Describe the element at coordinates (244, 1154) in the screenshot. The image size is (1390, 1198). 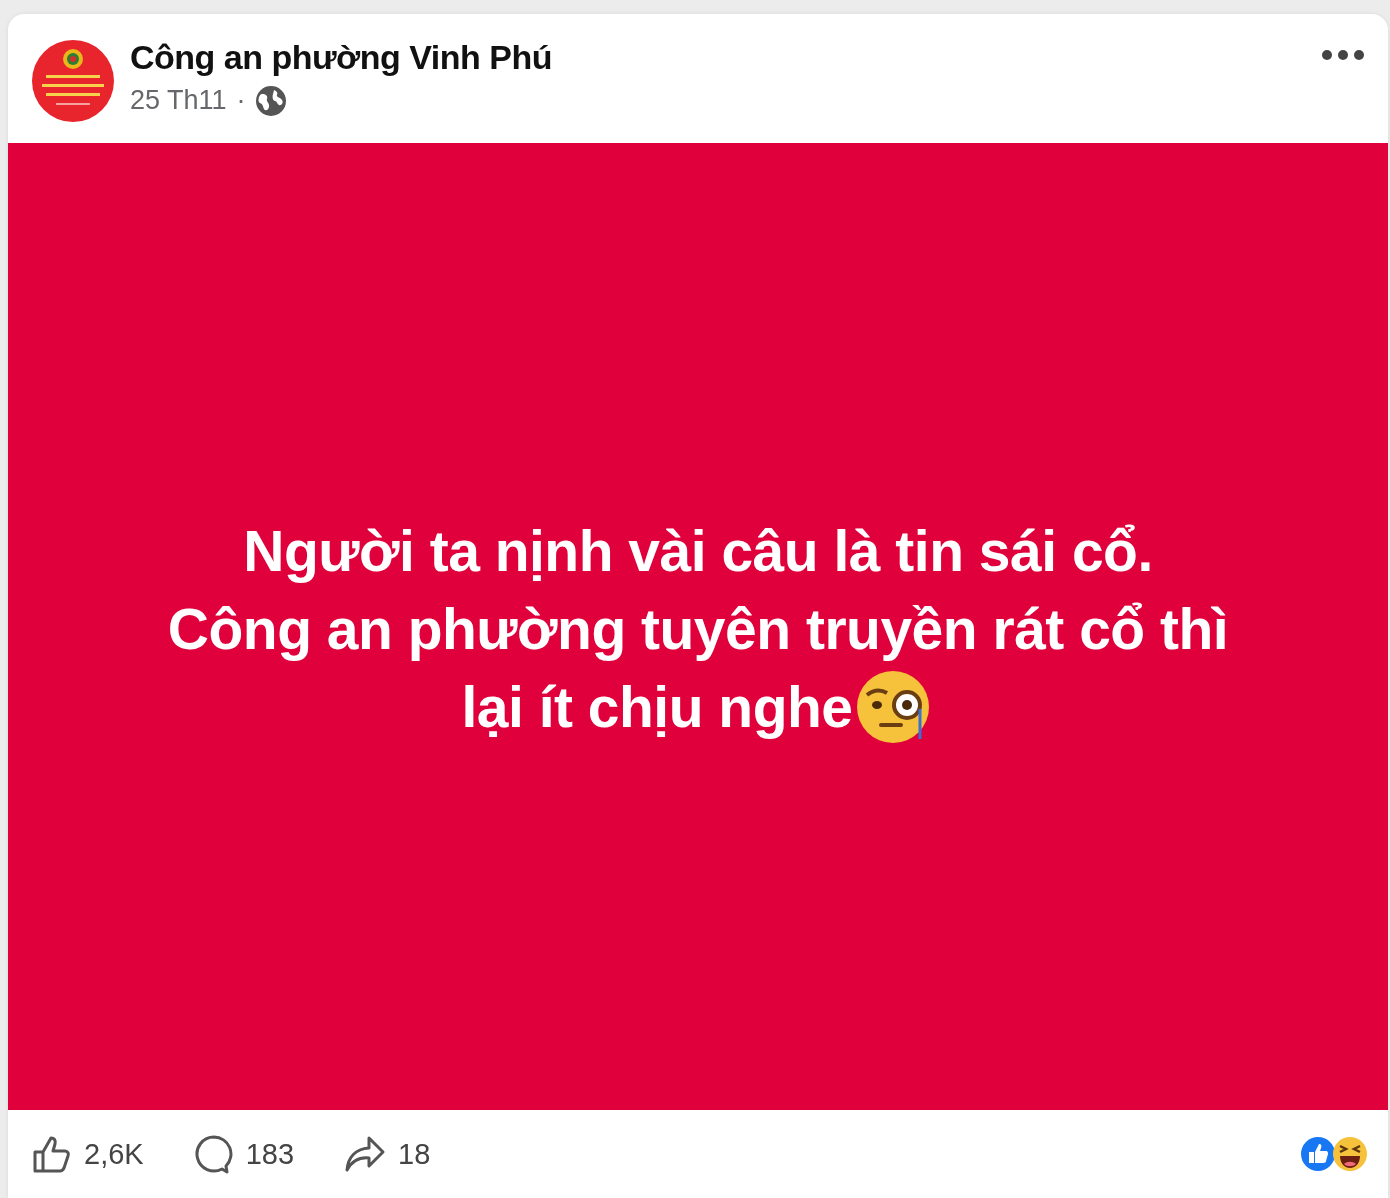
I see `comment-button: 183` at that location.